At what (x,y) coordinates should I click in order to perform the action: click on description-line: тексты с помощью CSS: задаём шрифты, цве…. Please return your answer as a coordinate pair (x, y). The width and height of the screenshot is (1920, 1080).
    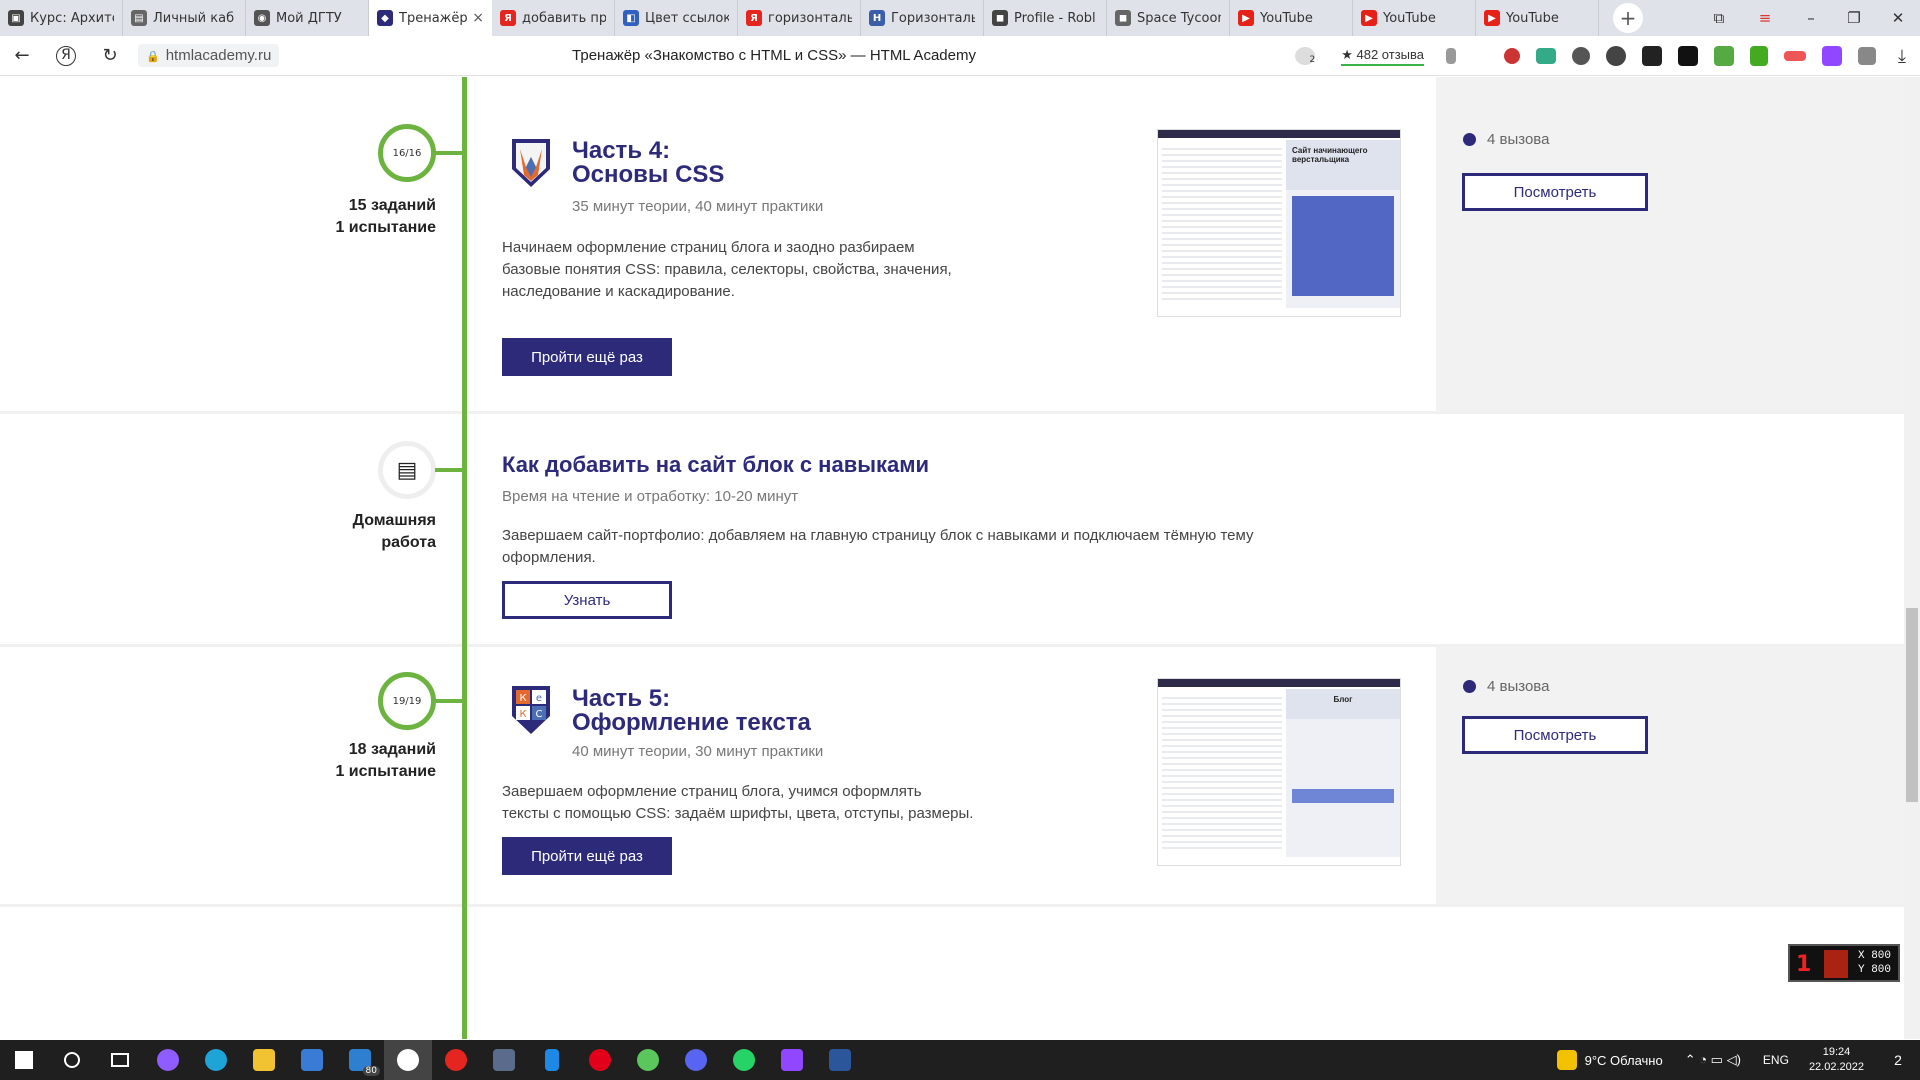
    Looking at the image, I should click on (738, 813).